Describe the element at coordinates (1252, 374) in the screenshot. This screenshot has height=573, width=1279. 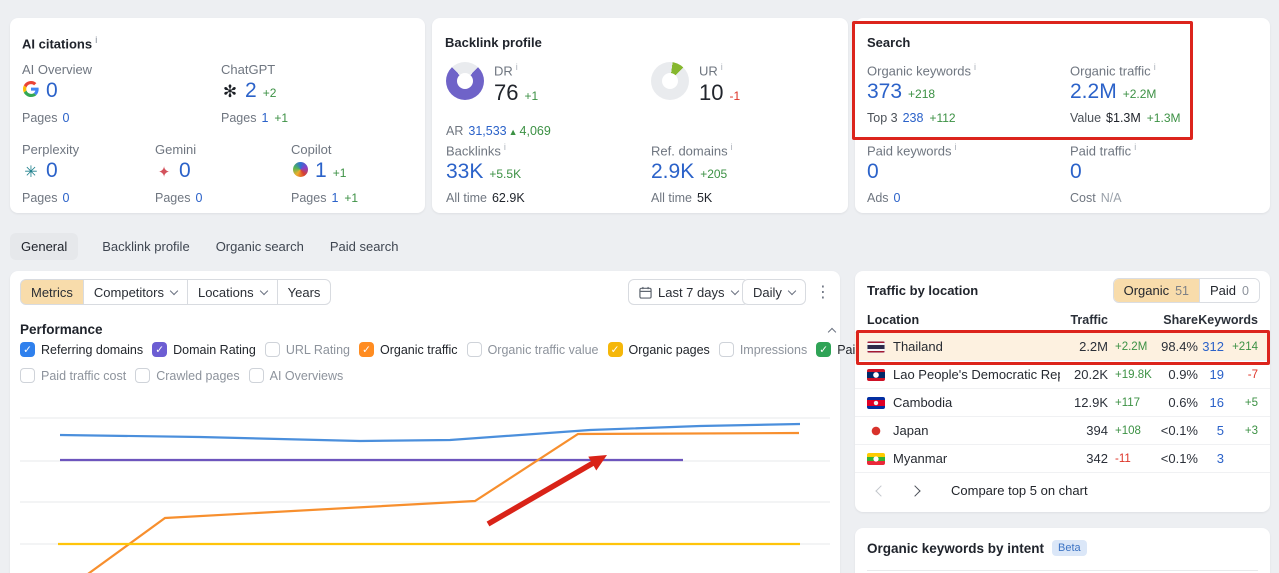
I see `keywords-change: -7` at that location.